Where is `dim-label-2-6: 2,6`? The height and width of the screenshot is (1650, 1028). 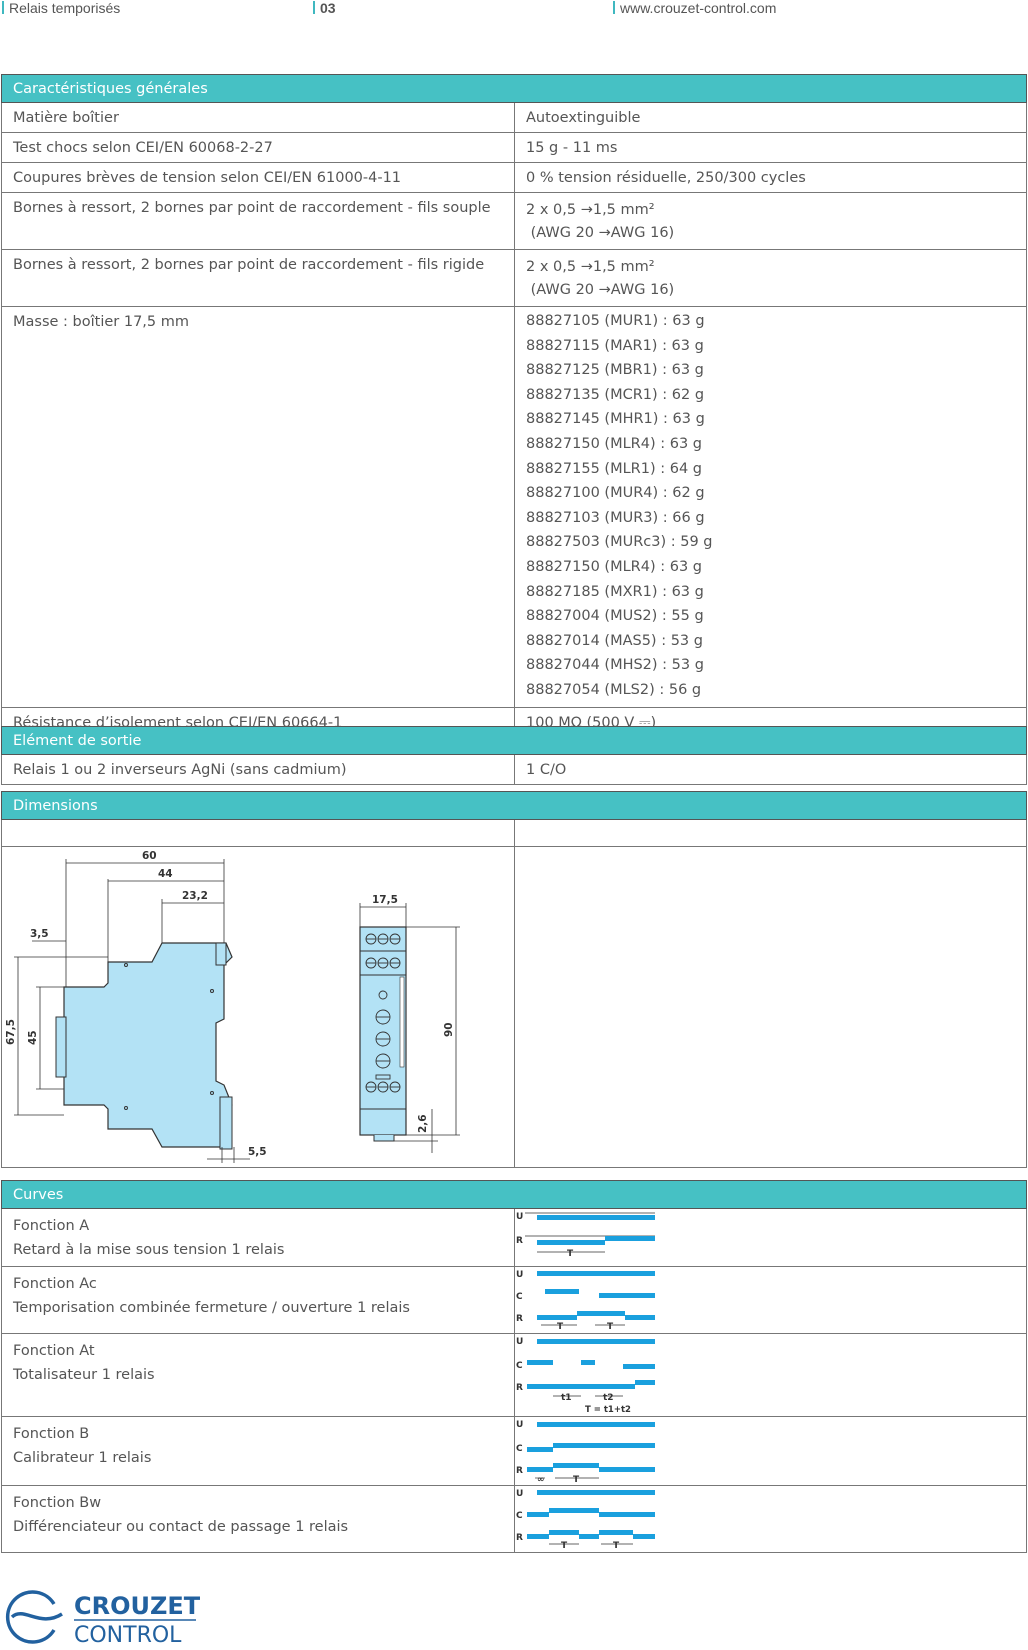 dim-label-2-6: 2,6 is located at coordinates (423, 1123).